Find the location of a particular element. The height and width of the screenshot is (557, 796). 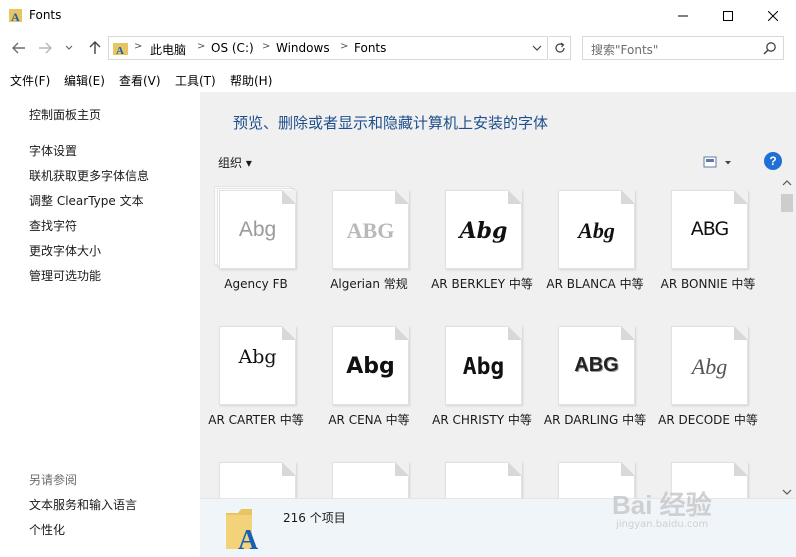

get-font-info-online-link: 联机获取更多字体信息 is located at coordinates (89, 175).